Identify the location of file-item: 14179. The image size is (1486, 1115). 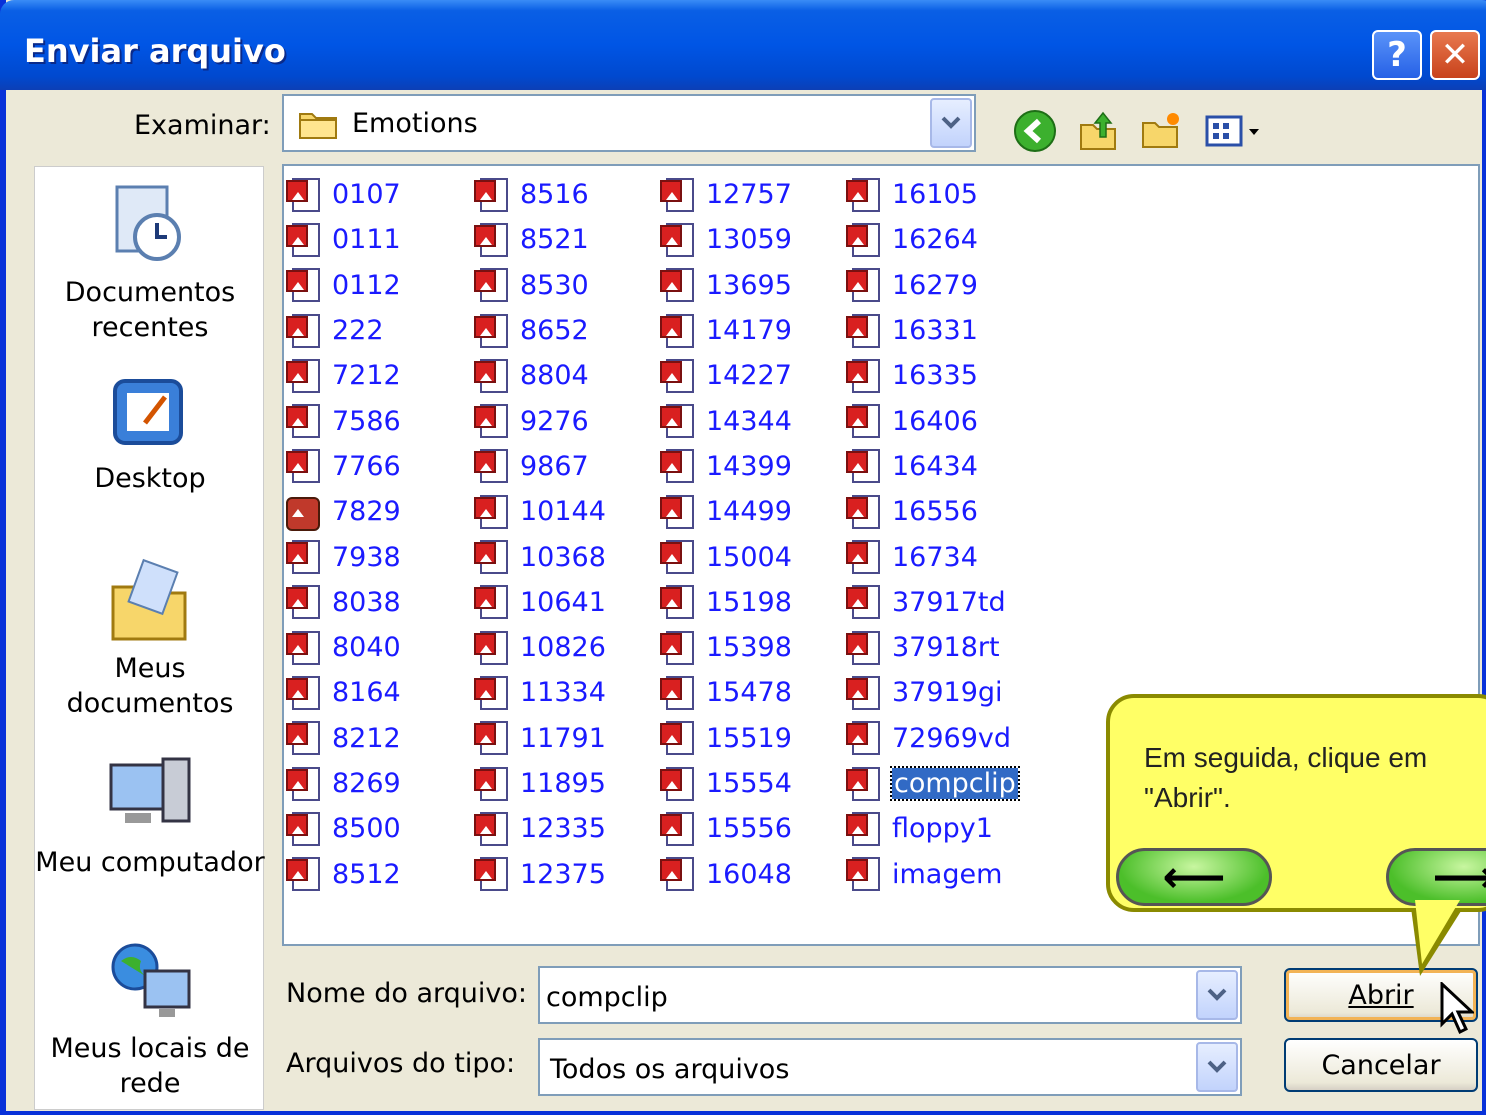
(726, 330).